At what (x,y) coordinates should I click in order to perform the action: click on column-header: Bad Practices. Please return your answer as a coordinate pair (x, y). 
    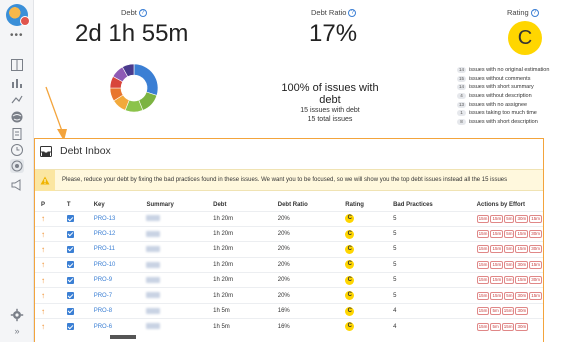
    Looking at the image, I should click on (429, 205).